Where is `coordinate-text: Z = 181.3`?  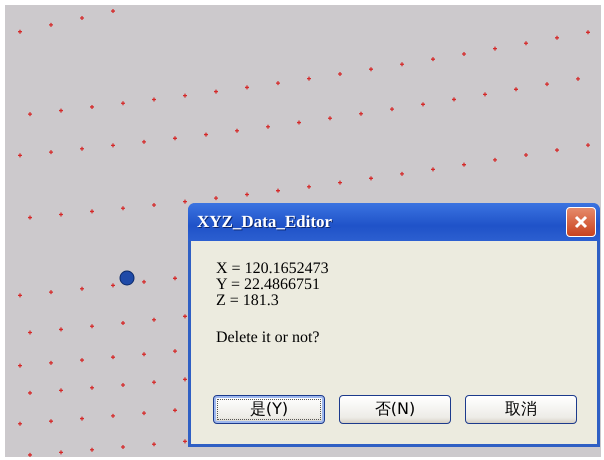 coordinate-text: Z = 181.3 is located at coordinates (248, 301).